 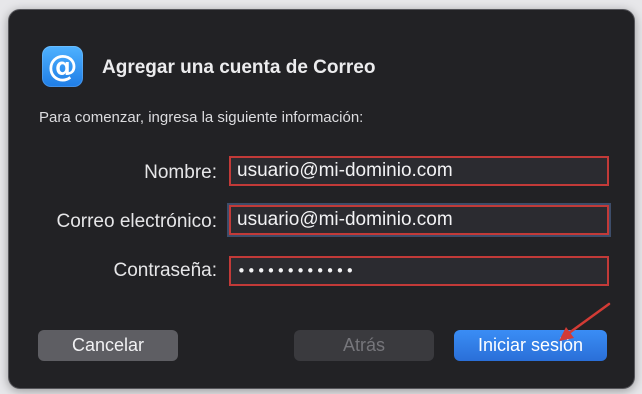 I want to click on at-sign-mail-icon: @, so click(x=62, y=66).